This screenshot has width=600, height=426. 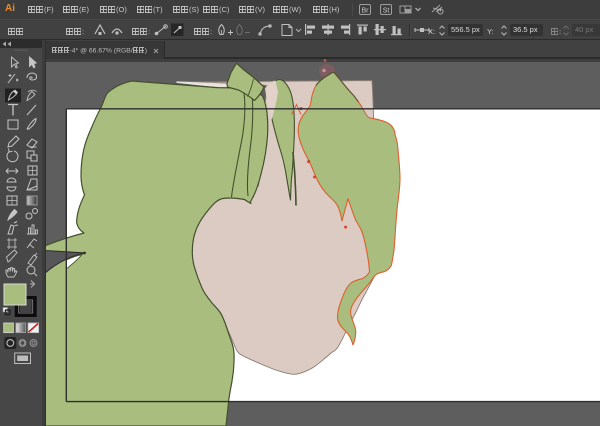 I want to click on svg-text: Br, so click(x=366, y=11).